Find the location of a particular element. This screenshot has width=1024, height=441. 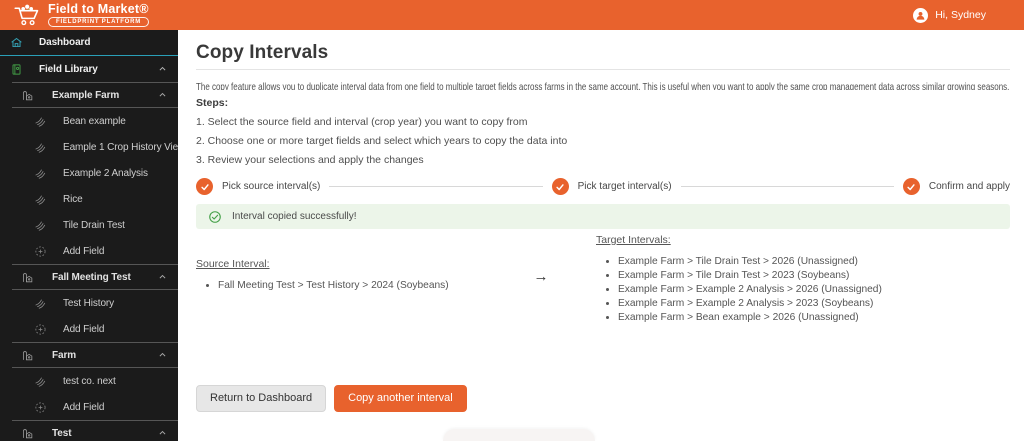

return-to-dashboard-button: Return to Dashboard is located at coordinates (261, 398).